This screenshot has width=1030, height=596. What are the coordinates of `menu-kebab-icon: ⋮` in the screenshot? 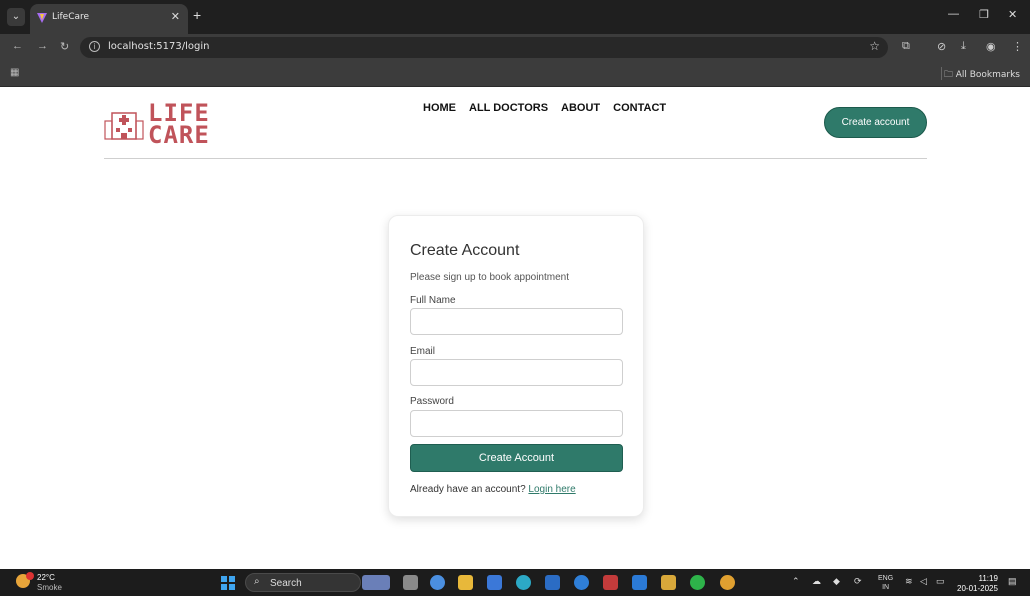 It's located at (1017, 46).